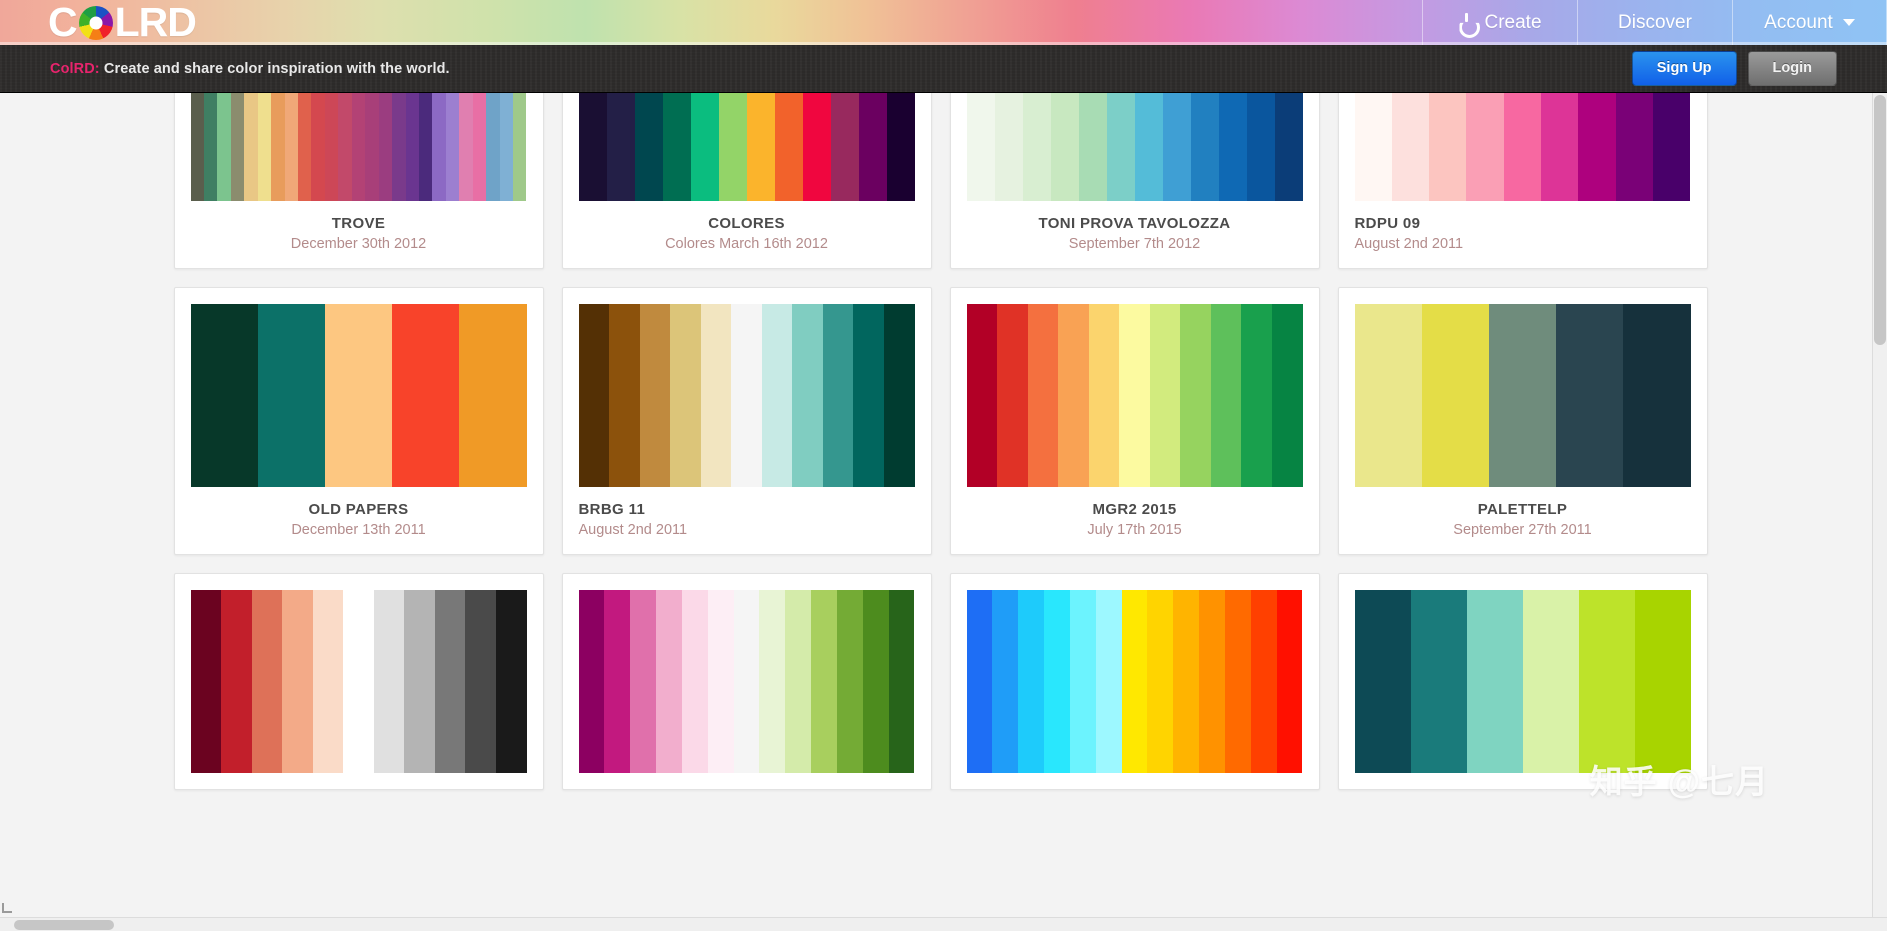  What do you see at coordinates (1499, 22) in the screenshot?
I see `nav-item-create: Create` at bounding box center [1499, 22].